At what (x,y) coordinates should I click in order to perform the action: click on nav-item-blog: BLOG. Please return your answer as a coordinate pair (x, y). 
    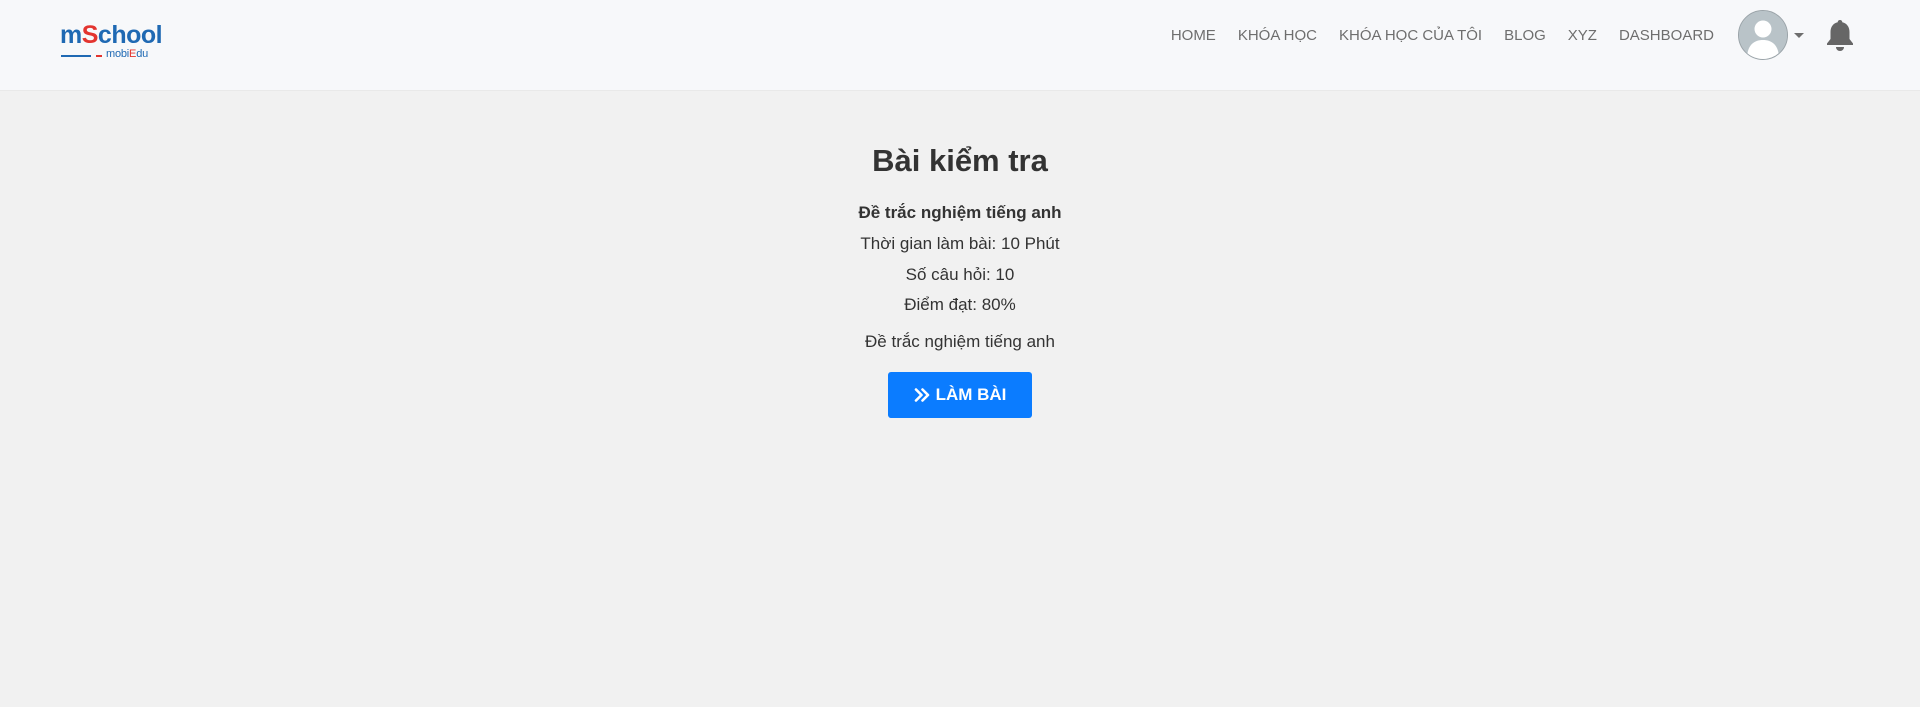
    Looking at the image, I should click on (1525, 35).